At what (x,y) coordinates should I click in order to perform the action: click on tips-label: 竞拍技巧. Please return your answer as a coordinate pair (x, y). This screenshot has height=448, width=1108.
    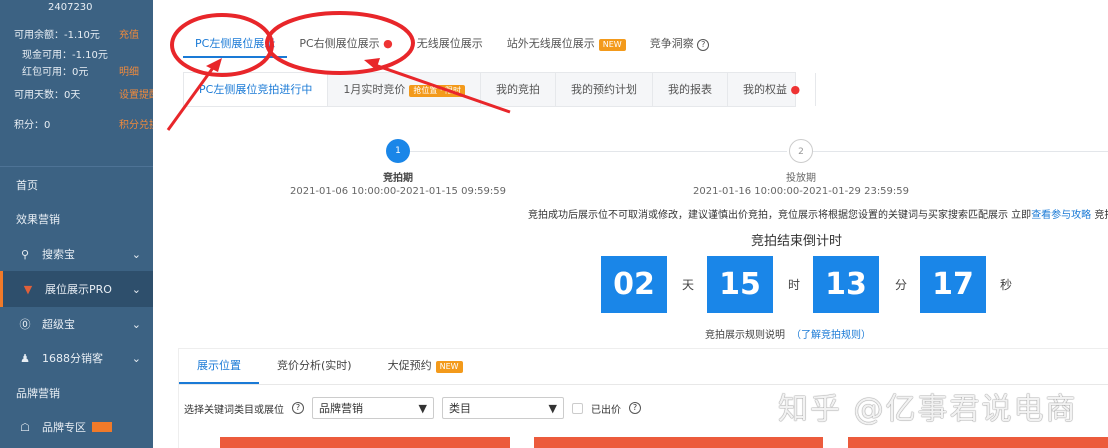
    Looking at the image, I should click on (1101, 215).